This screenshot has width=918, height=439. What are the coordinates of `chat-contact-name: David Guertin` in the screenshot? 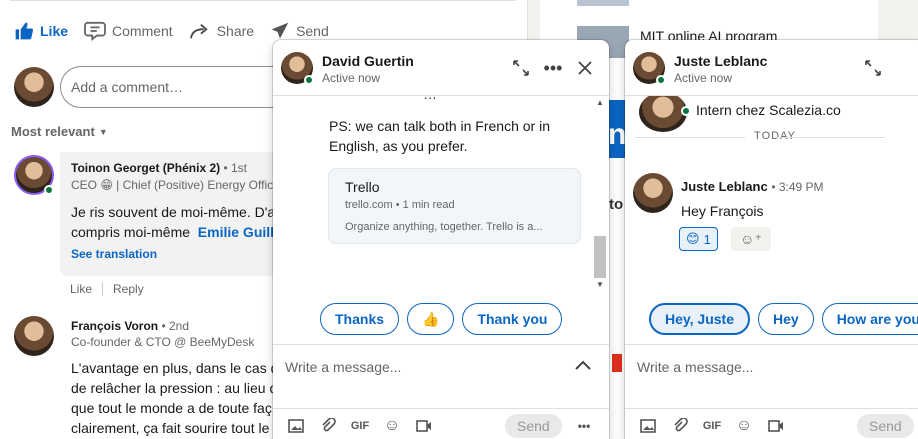 It's located at (368, 61).